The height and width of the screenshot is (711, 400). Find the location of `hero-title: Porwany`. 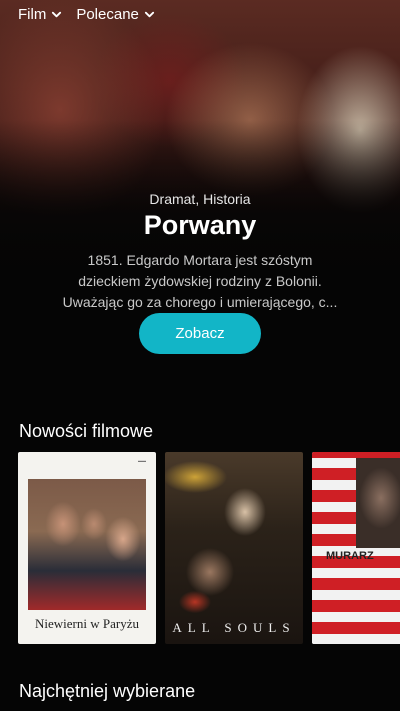

hero-title: Porwany is located at coordinates (200, 225).